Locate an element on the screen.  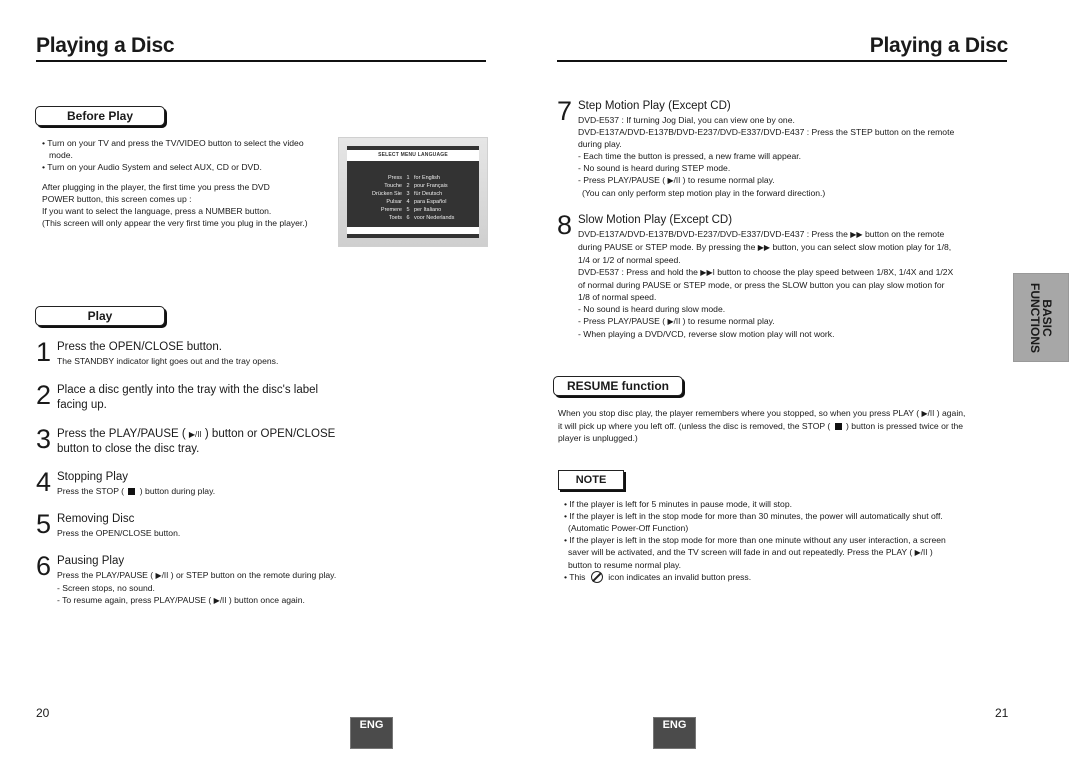
invalid-icon is located at coordinates (596, 577).